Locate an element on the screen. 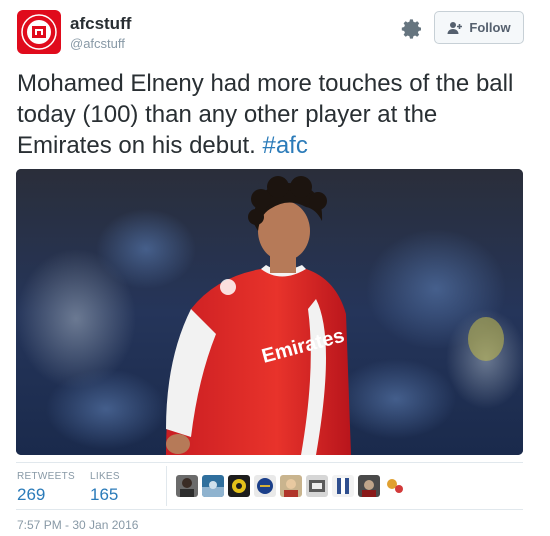 This screenshot has height=536, width=550. afc-logo-icon is located at coordinates (39, 32).